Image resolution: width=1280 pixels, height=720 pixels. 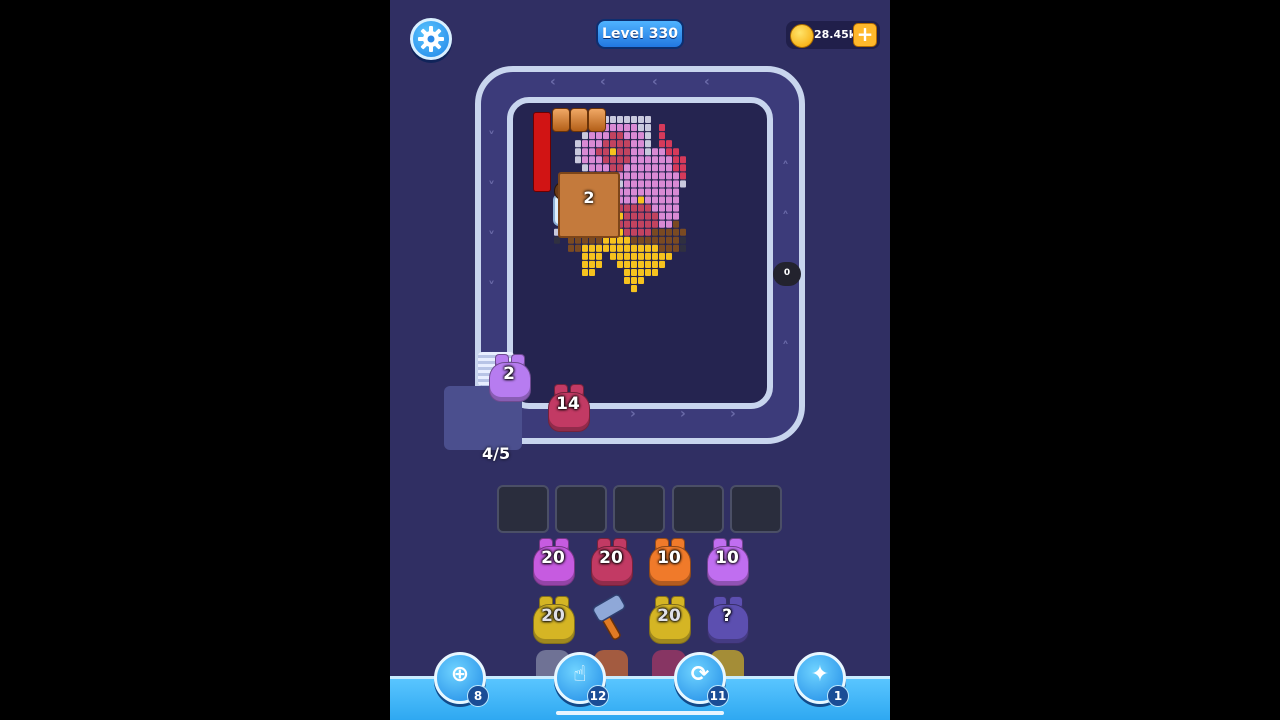 I want to click on magnet-tool-button: ✦ 1, so click(x=821, y=679).